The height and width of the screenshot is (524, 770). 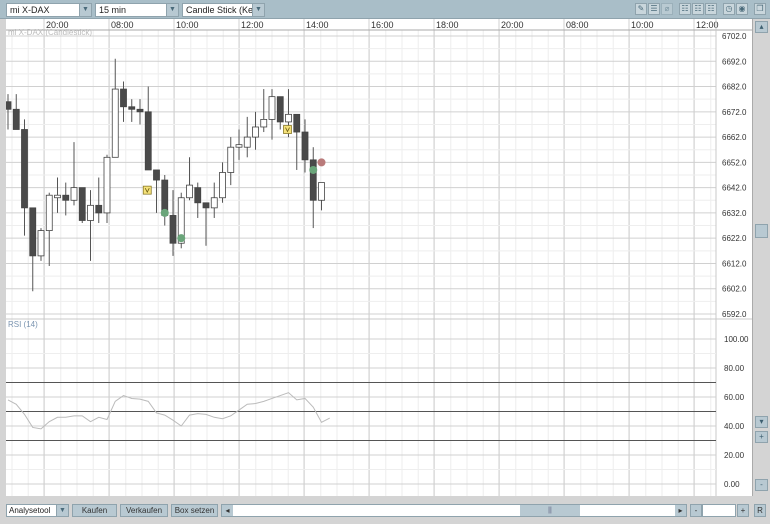 I want to click on interval-value: 15 min, so click(x=113, y=10).